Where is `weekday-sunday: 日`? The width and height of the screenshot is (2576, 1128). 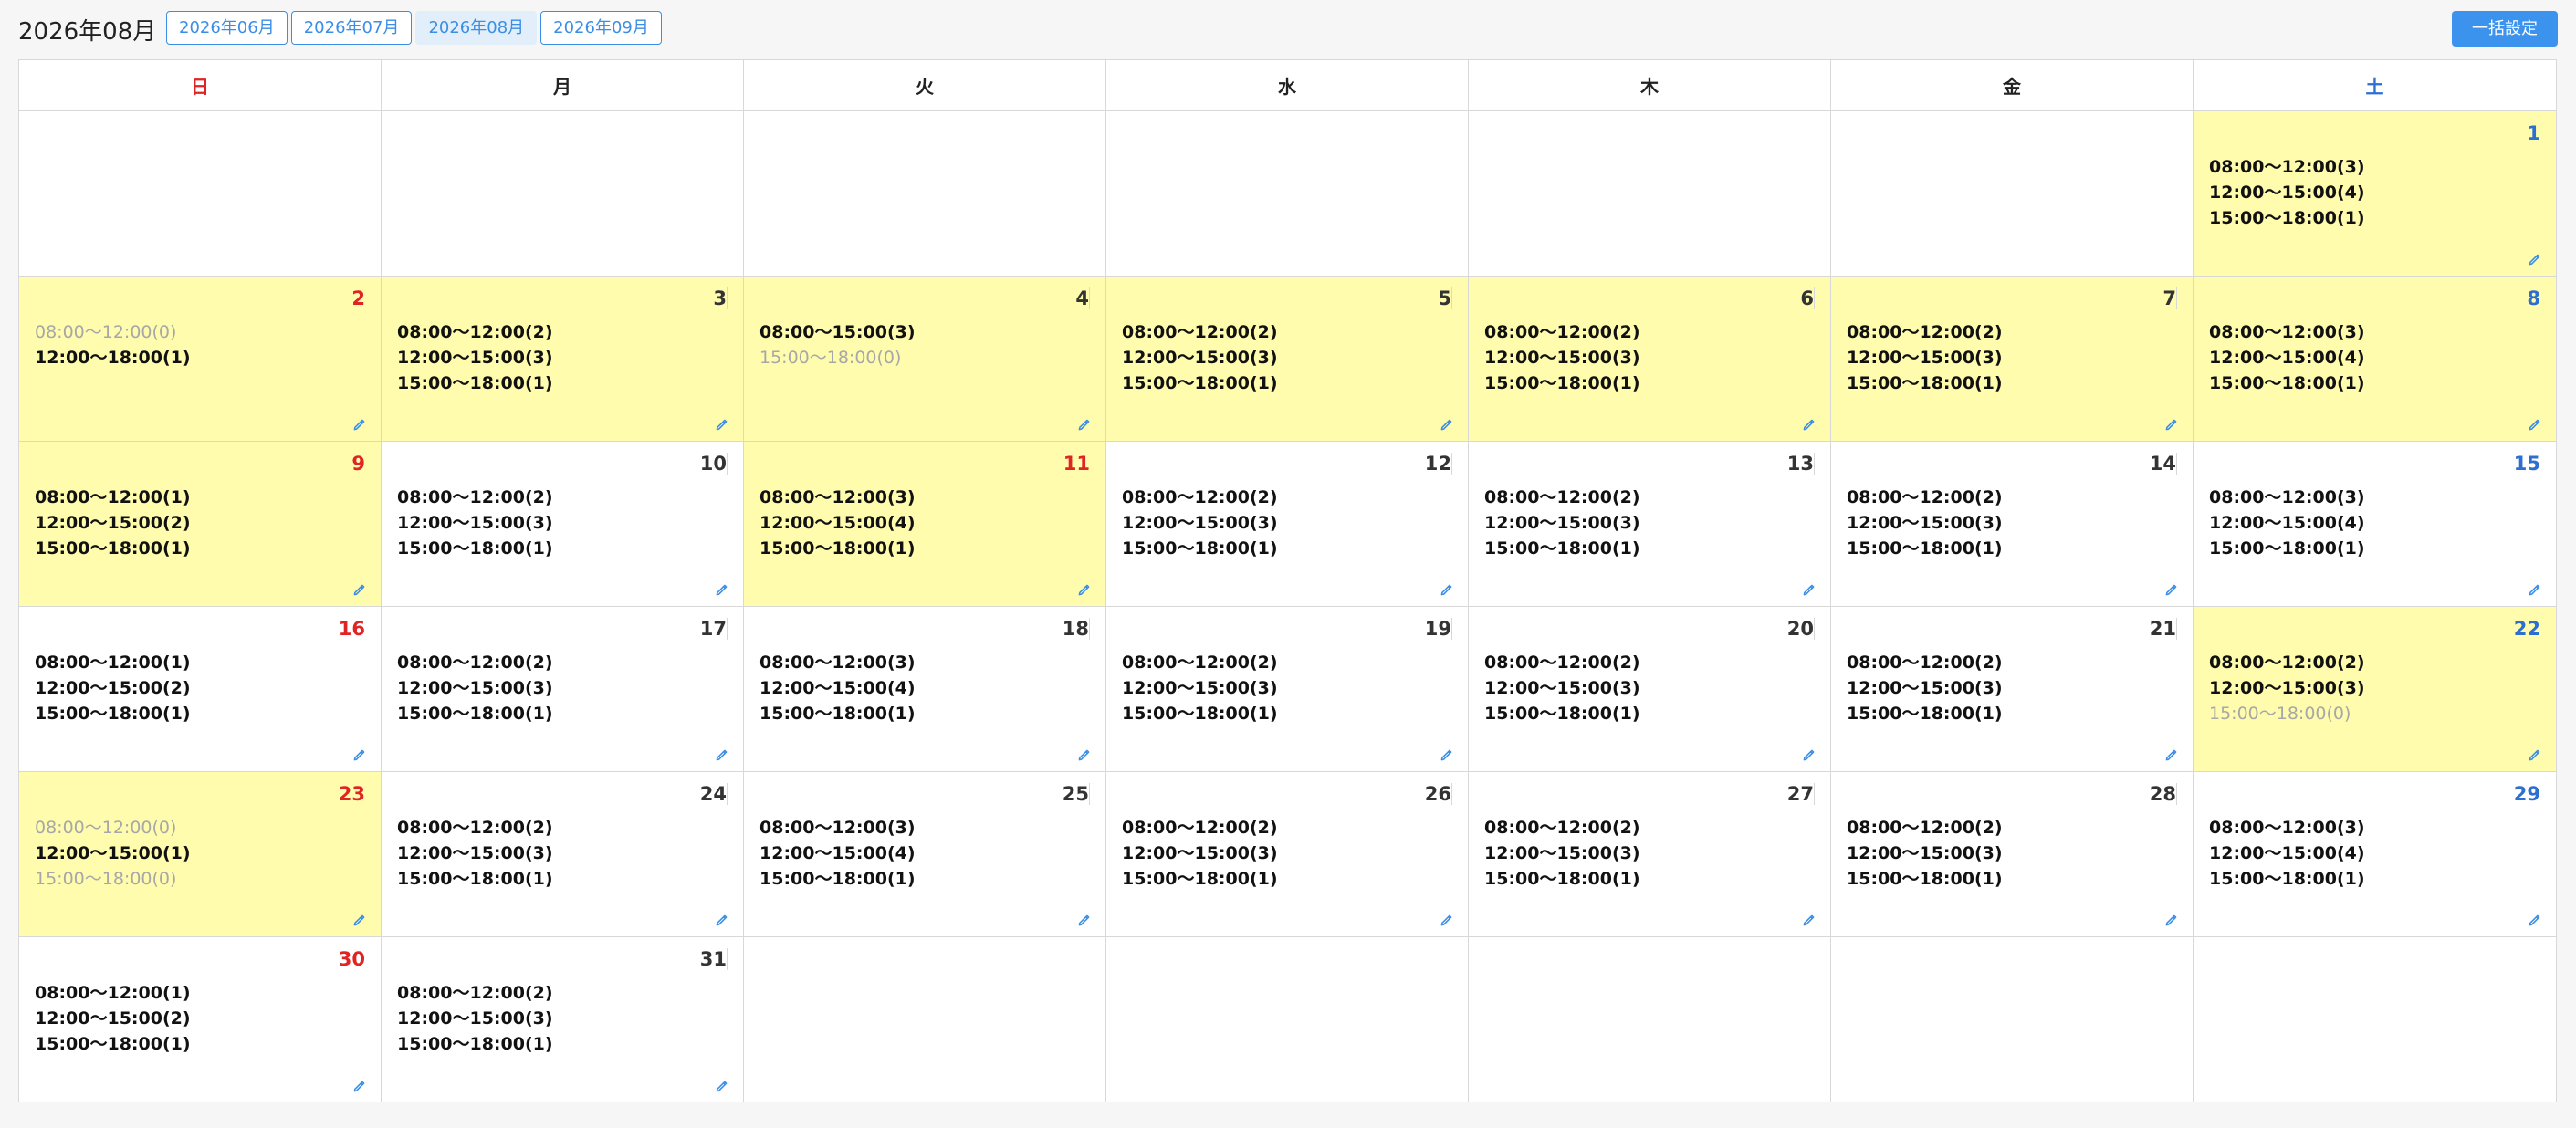
weekday-sunday: 日 is located at coordinates (201, 85).